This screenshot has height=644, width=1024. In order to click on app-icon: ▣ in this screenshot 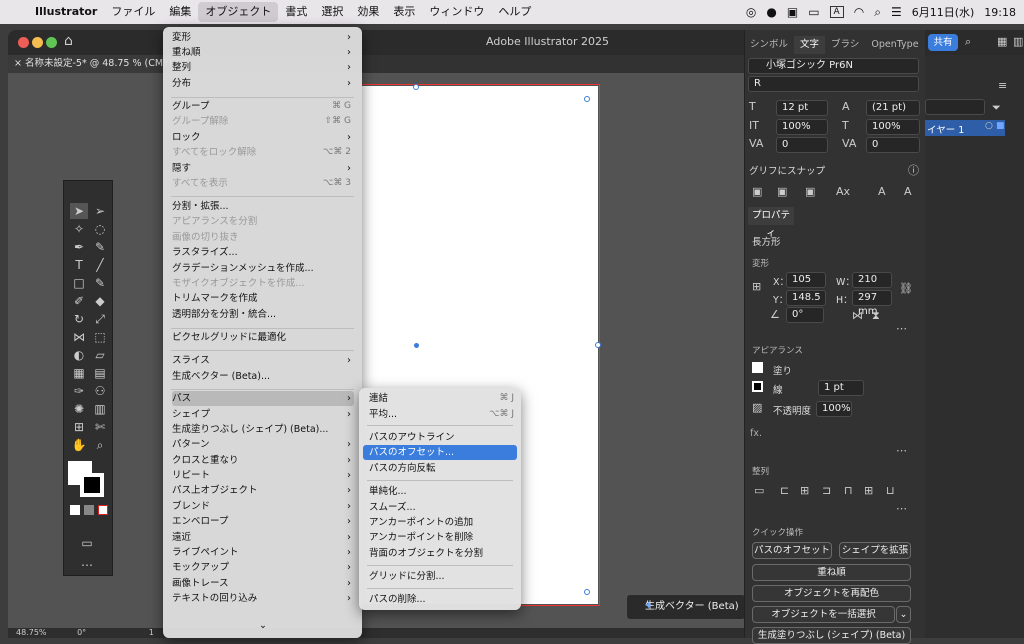, I will do `click(792, 12)`.